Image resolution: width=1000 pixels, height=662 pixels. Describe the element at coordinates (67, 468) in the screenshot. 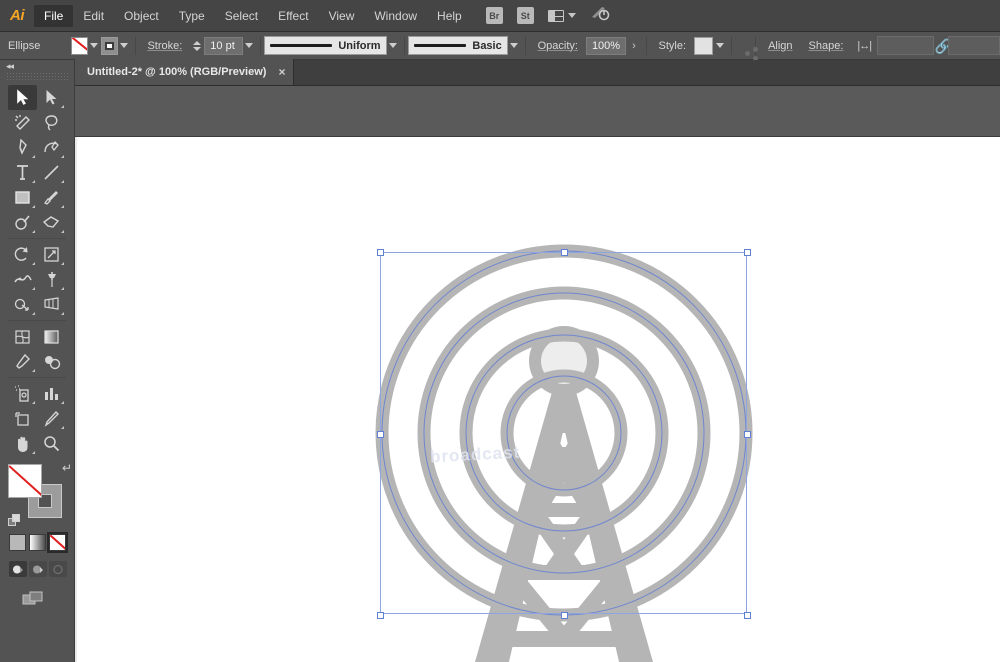

I see `swap-fill-stroke-icon: ↵` at that location.